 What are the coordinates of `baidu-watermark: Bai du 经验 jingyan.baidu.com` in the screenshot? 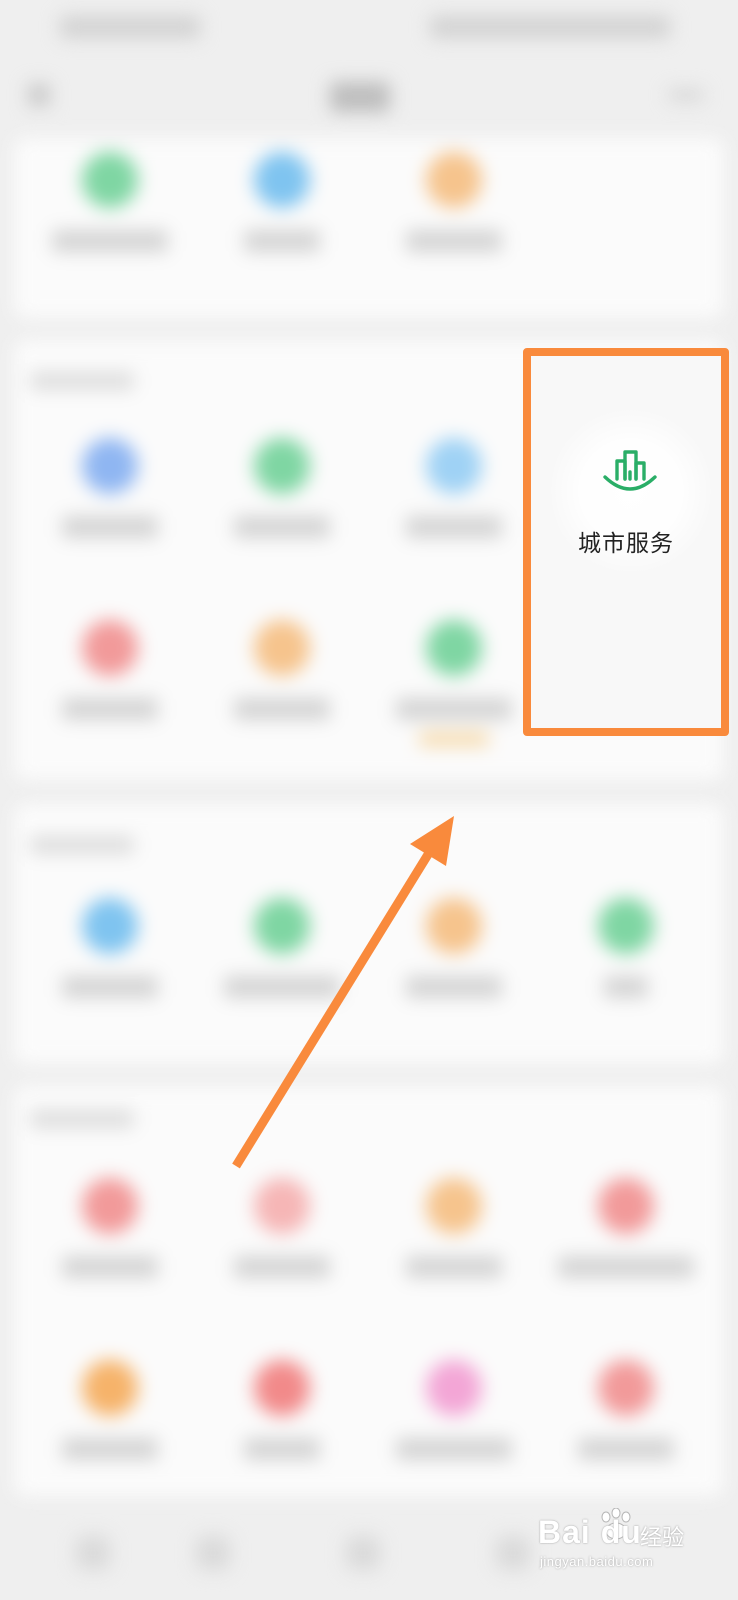 It's located at (618, 1539).